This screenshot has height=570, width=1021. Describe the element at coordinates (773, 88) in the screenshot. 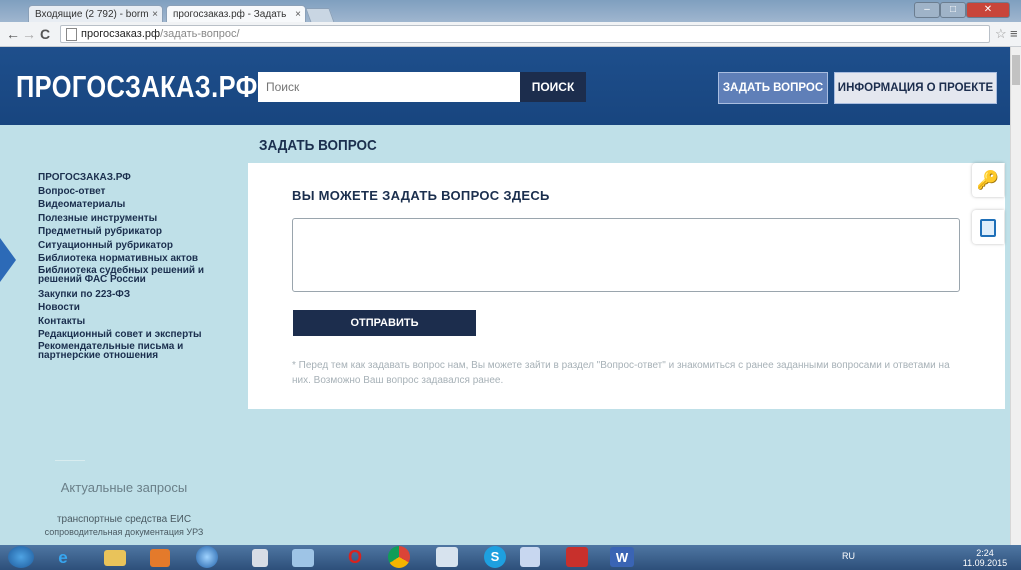

I see `ask-question-button: ЗАДАТЬ ВОПРОС` at that location.